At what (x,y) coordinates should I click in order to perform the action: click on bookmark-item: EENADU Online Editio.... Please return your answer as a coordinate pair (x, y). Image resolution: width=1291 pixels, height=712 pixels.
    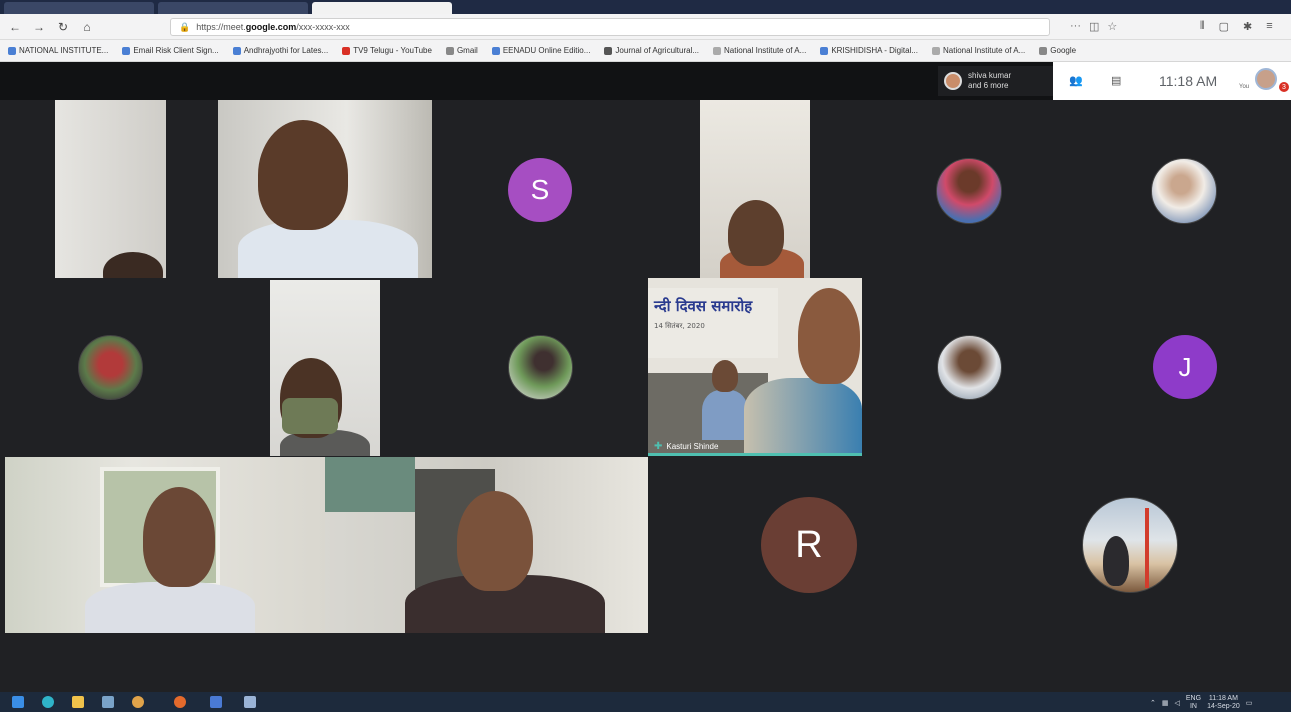
    Looking at the image, I should click on (540, 50).